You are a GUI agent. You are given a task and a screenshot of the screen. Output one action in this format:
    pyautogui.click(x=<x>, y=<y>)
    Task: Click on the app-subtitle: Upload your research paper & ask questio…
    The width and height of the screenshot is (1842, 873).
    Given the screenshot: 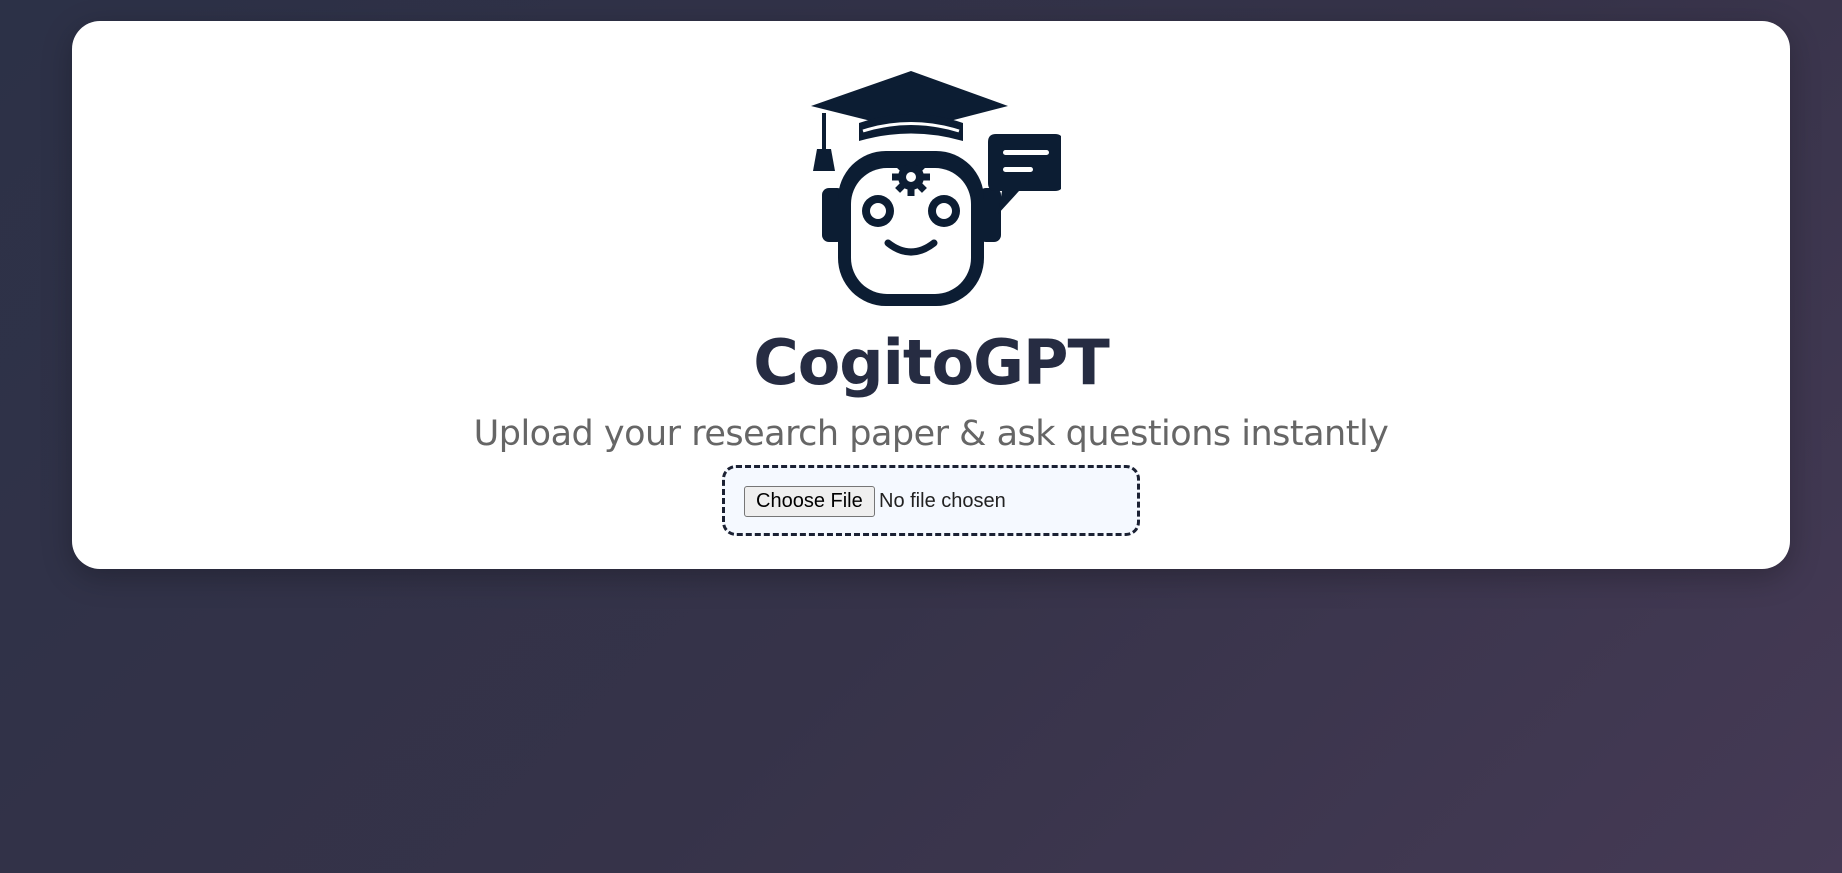 What is the action you would take?
    pyautogui.click(x=931, y=434)
    